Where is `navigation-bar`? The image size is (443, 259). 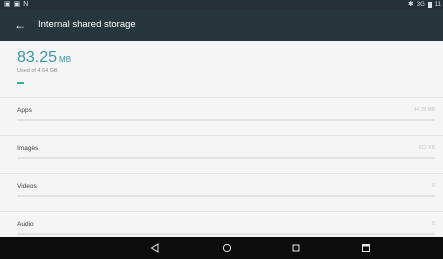
navigation-bar is located at coordinates (221, 248).